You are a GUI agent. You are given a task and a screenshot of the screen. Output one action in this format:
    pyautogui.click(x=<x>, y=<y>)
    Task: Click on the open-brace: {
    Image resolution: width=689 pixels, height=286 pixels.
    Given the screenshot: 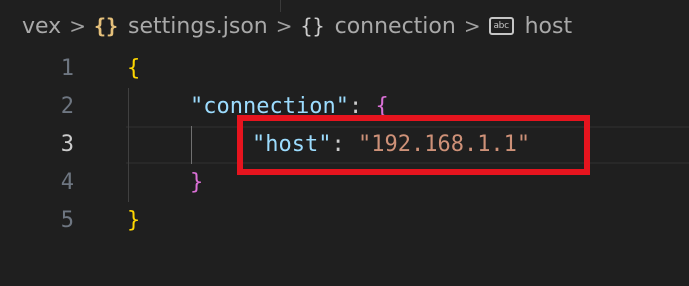 What is the action you would take?
    pyautogui.click(x=134, y=68)
    